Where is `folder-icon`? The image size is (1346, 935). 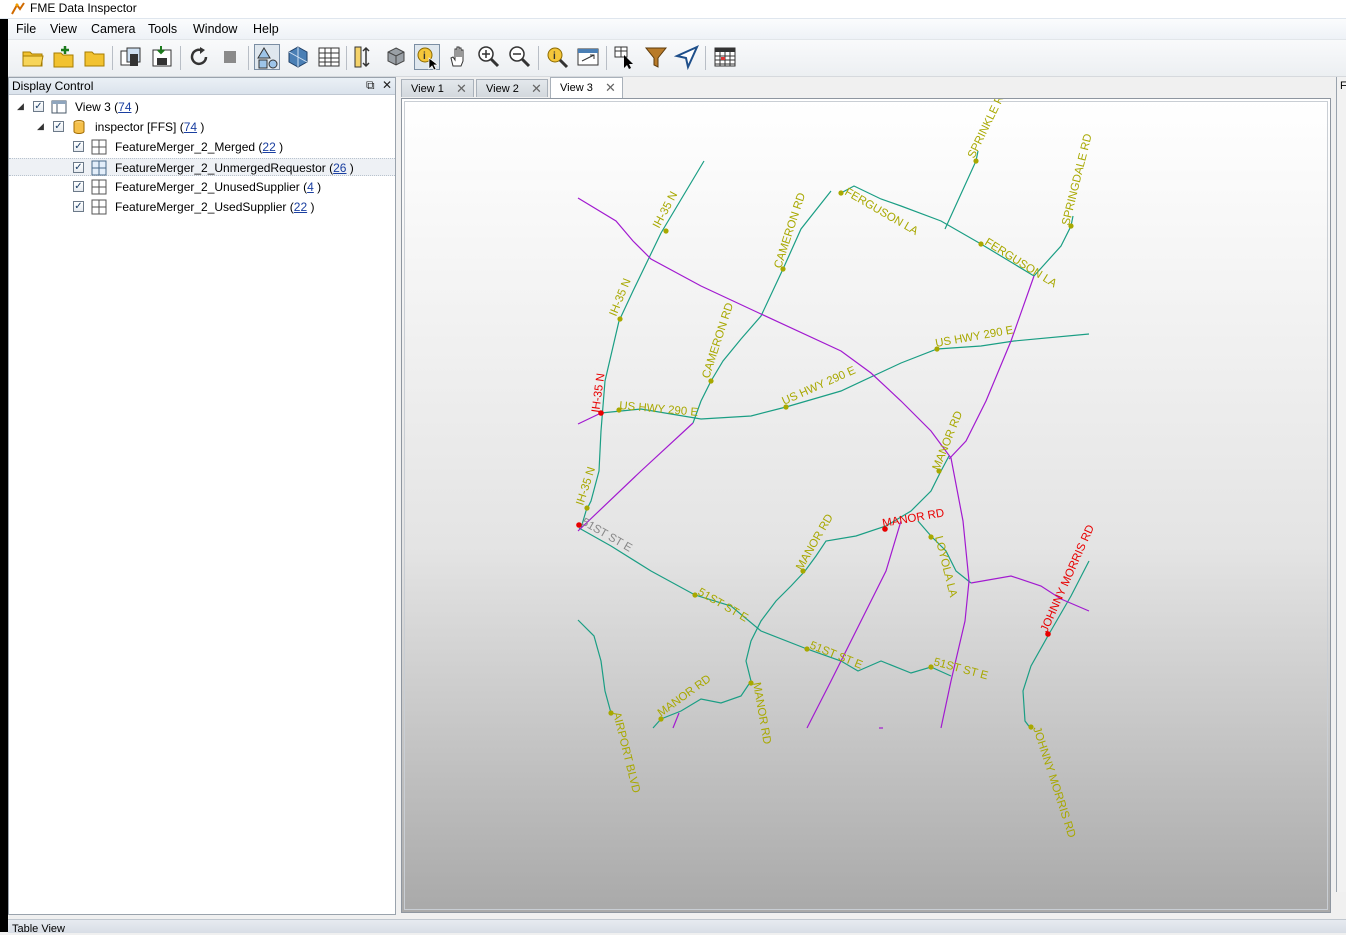
folder-icon is located at coordinates (95, 57).